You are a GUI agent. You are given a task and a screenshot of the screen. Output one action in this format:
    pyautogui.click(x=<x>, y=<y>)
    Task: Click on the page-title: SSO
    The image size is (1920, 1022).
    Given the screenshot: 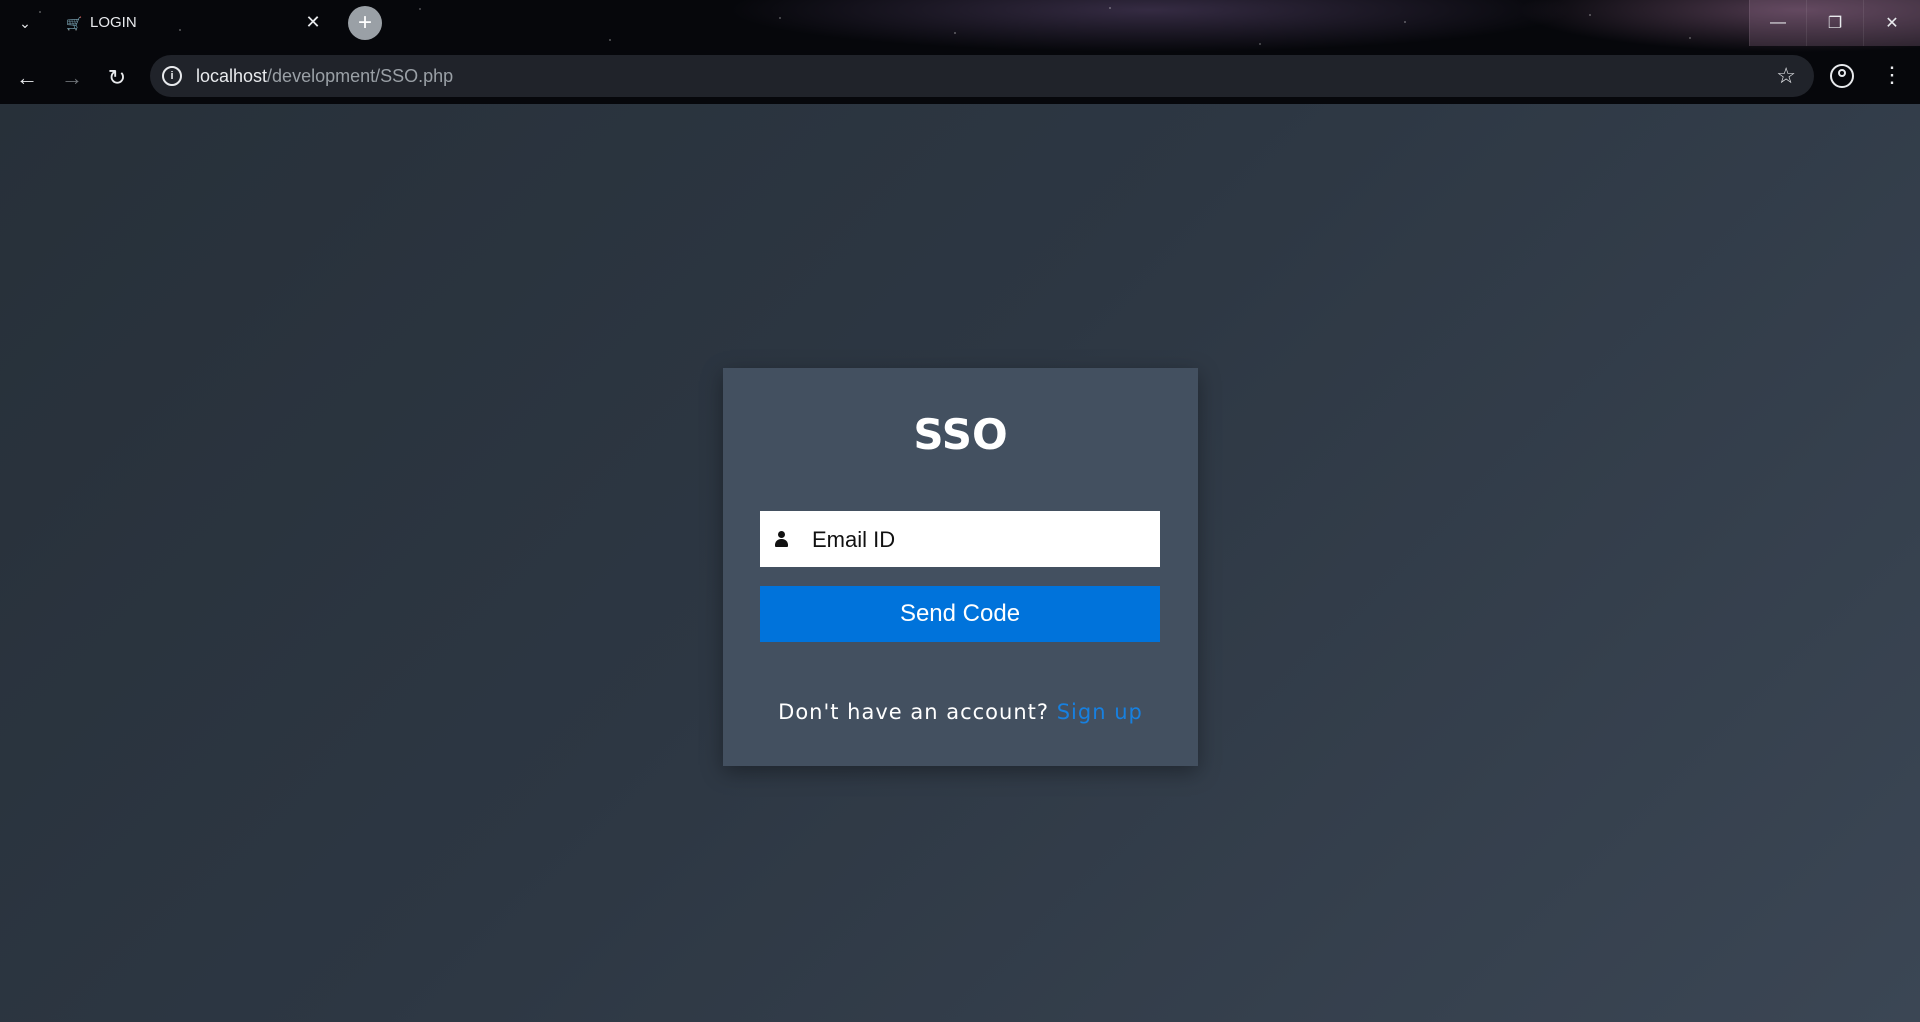 What is the action you would take?
    pyautogui.click(x=960, y=434)
    